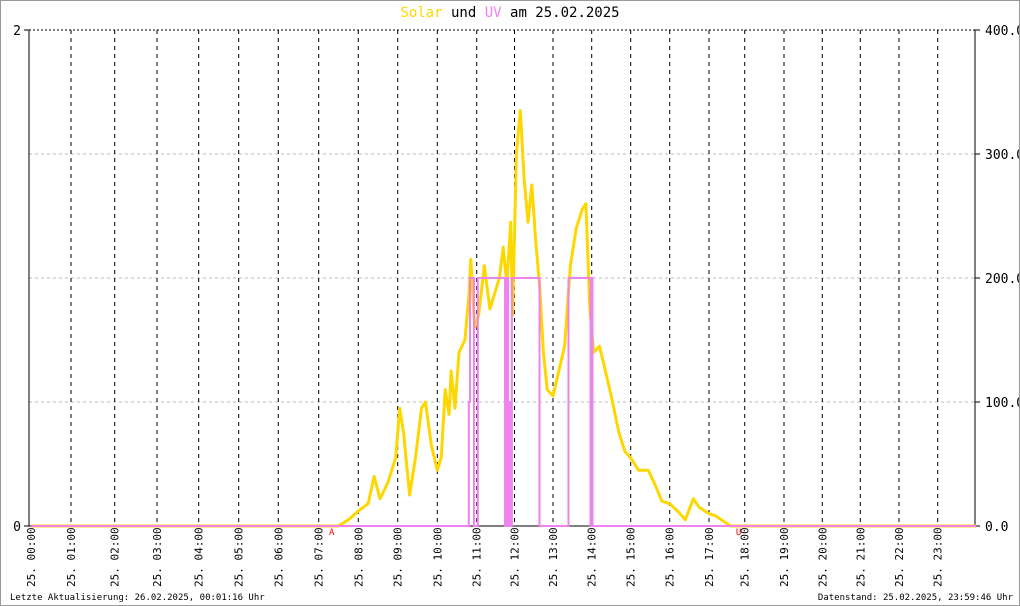  Describe the element at coordinates (938, 557) in the screenshot. I see `x-tick-label: 25. 23:00` at that location.